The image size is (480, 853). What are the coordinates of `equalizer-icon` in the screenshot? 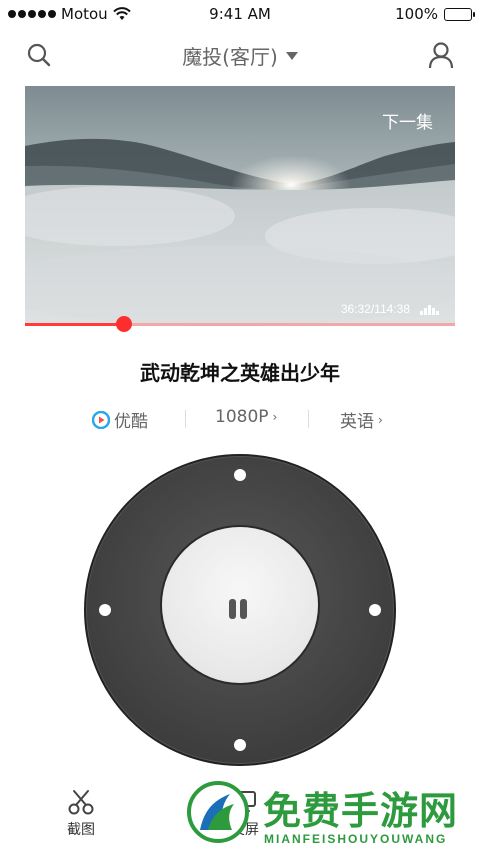 It's located at (429, 309).